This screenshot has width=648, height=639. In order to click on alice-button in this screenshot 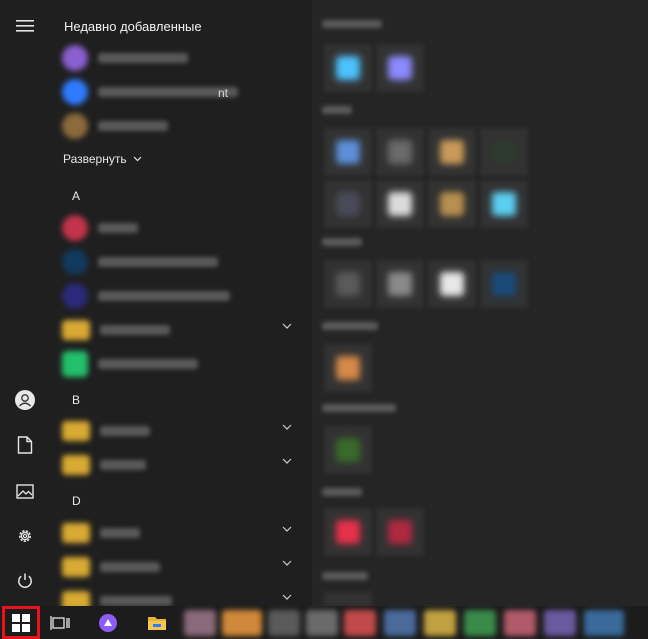, I will do `click(108, 622)`.